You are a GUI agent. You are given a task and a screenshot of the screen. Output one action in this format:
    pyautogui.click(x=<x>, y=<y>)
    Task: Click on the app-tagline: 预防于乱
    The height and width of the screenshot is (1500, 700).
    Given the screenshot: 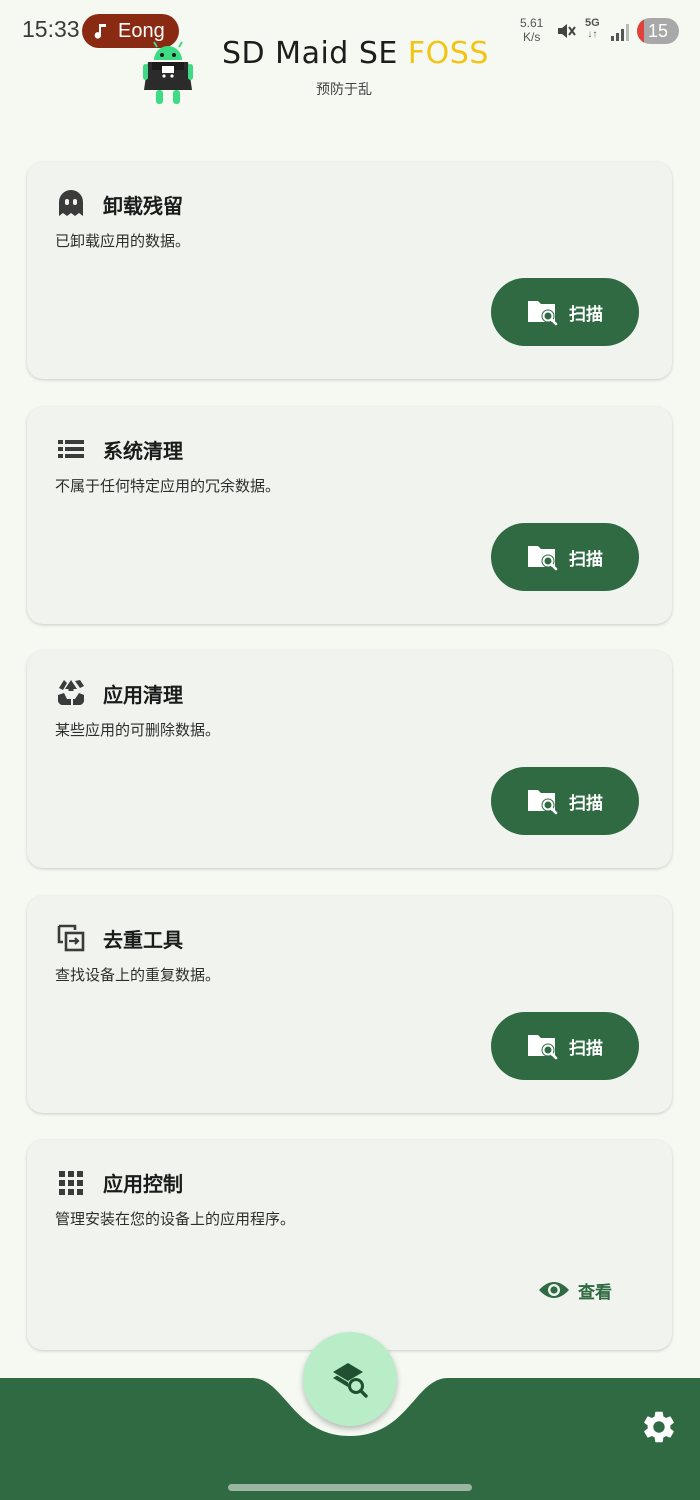 What is the action you would take?
    pyautogui.click(x=344, y=90)
    